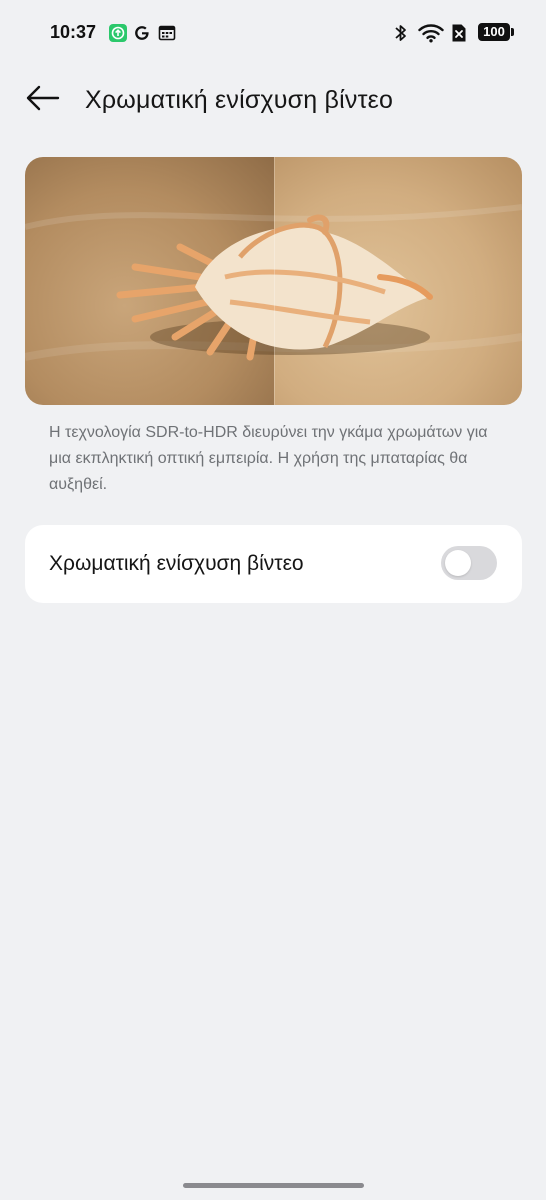 Image resolution: width=546 pixels, height=1200 pixels. I want to click on arrow-left-icon, so click(42, 100).